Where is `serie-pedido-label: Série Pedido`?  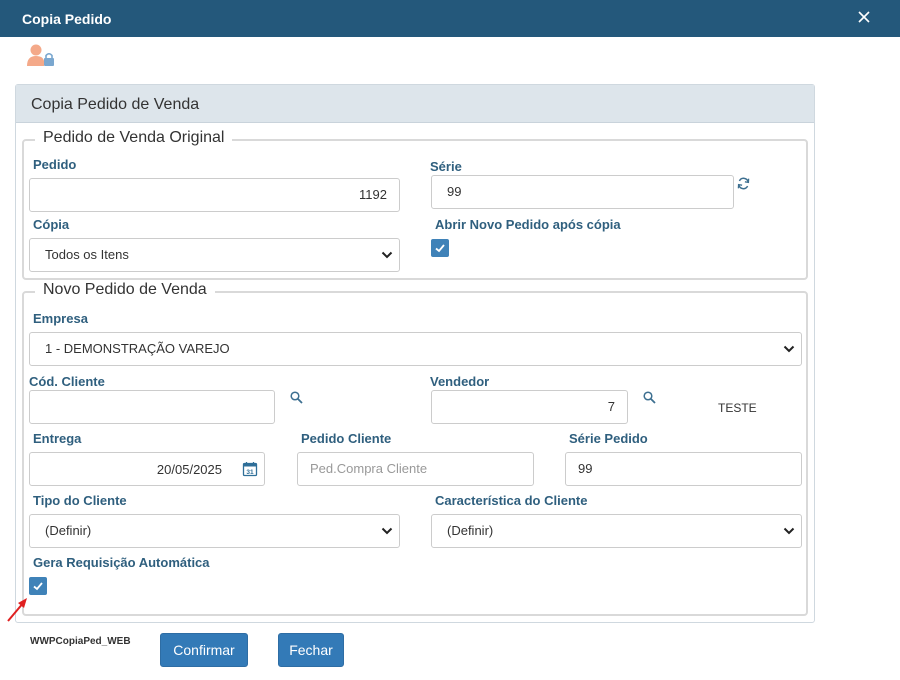 serie-pedido-label: Série Pedido is located at coordinates (608, 438).